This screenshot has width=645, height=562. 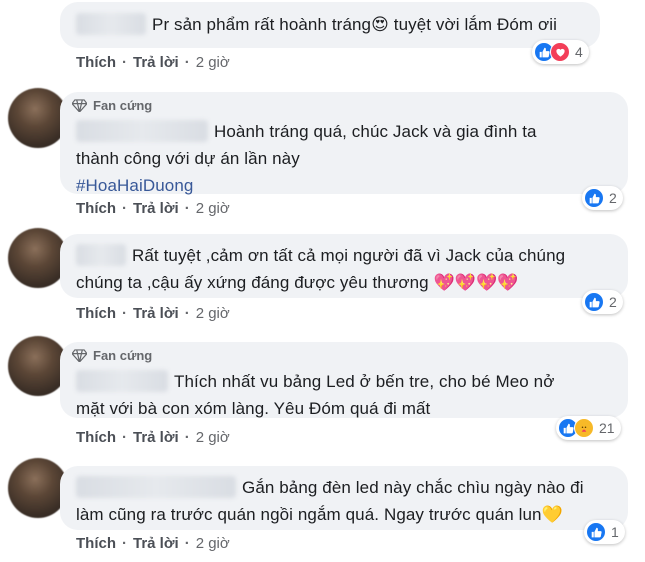 What do you see at coordinates (615, 532) in the screenshot?
I see `reaction-count: 1` at bounding box center [615, 532].